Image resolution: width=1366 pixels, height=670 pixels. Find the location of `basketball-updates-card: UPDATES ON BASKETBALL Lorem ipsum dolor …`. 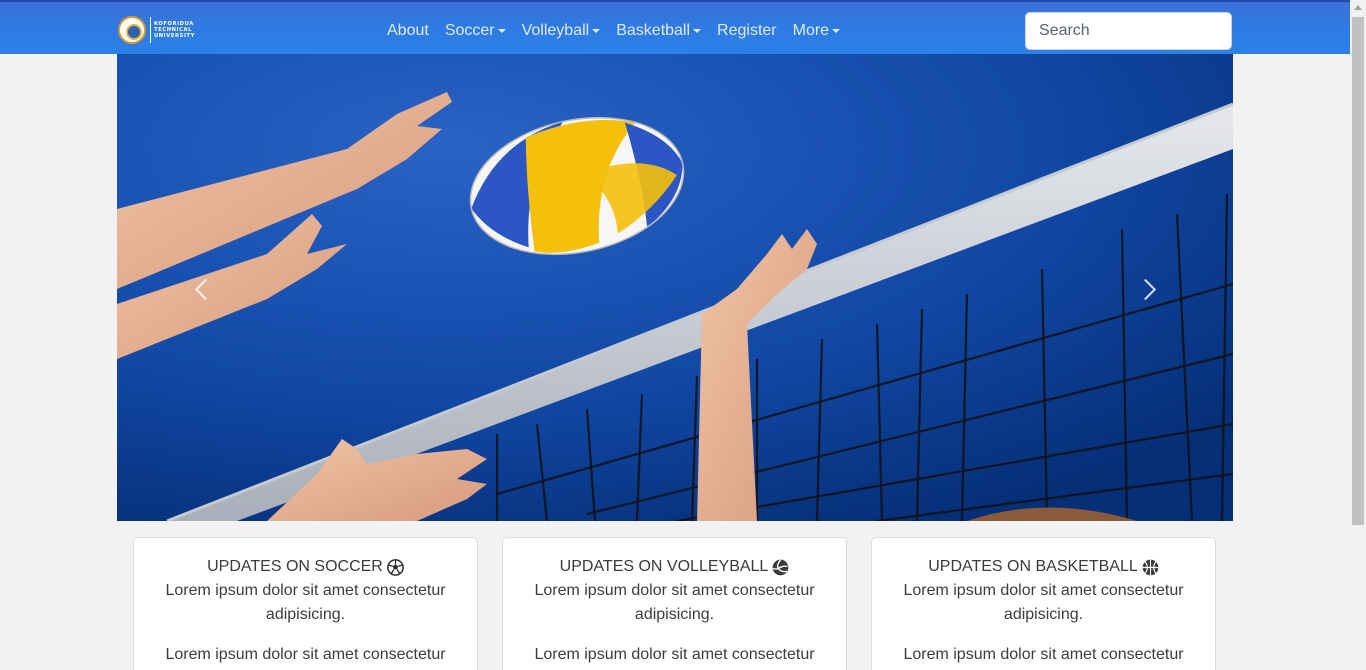

basketball-updates-card: UPDATES ON BASKETBALL Lorem ipsum dolor … is located at coordinates (1043, 603).